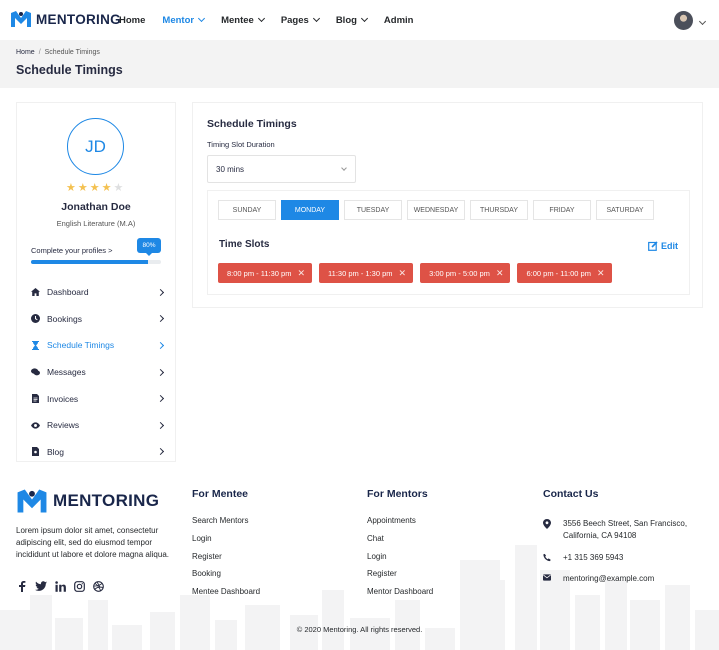  What do you see at coordinates (683, 20) in the screenshot?
I see `user-avatar` at bounding box center [683, 20].